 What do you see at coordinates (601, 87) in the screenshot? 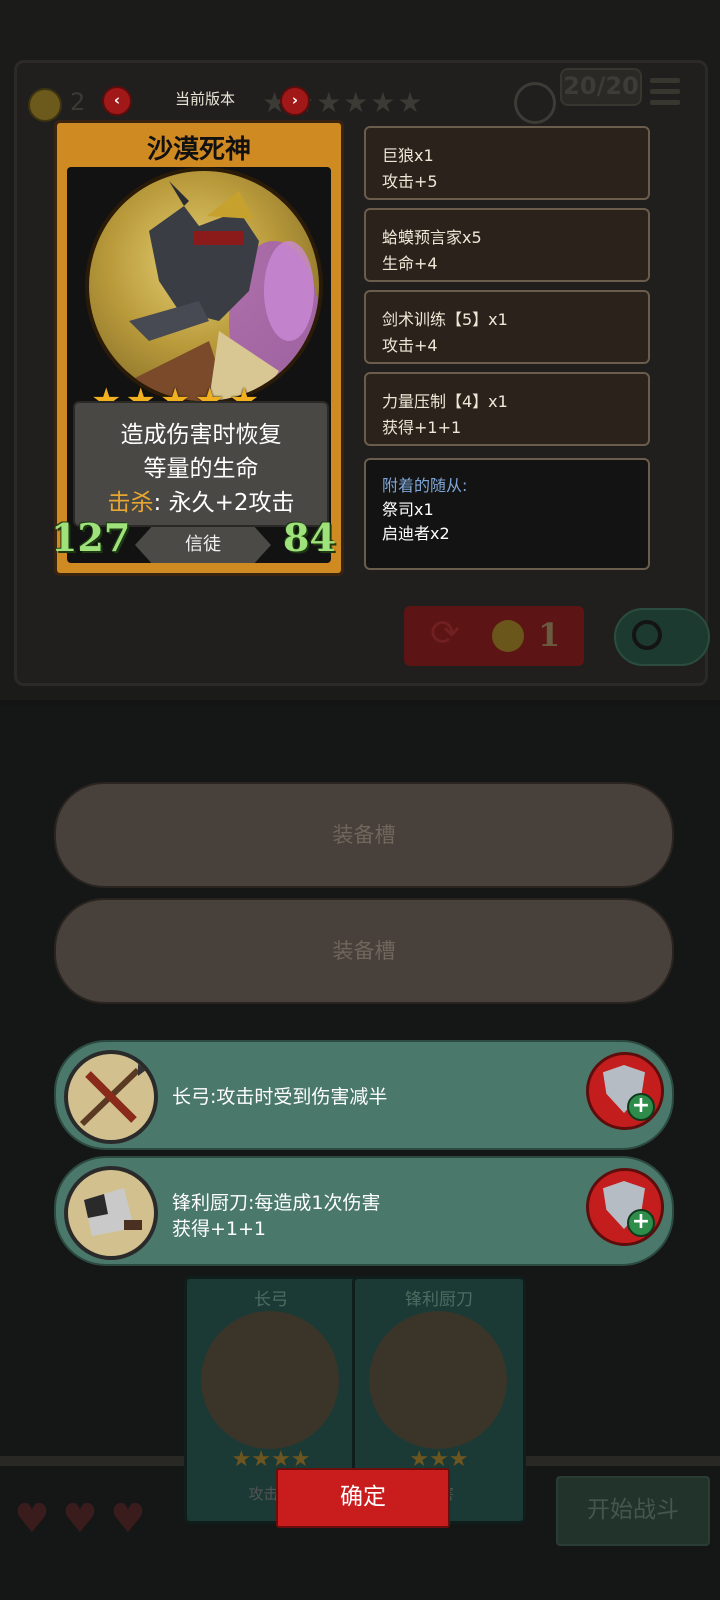
I see `round-counter: 20/20` at bounding box center [601, 87].